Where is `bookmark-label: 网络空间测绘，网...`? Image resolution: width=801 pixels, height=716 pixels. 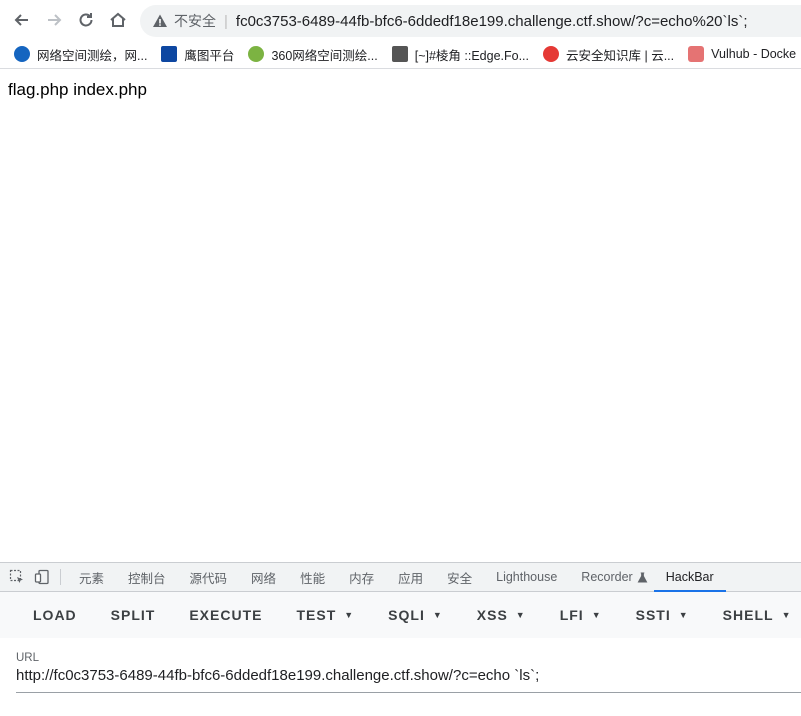 bookmark-label: 网络空间测绘，网... is located at coordinates (92, 55).